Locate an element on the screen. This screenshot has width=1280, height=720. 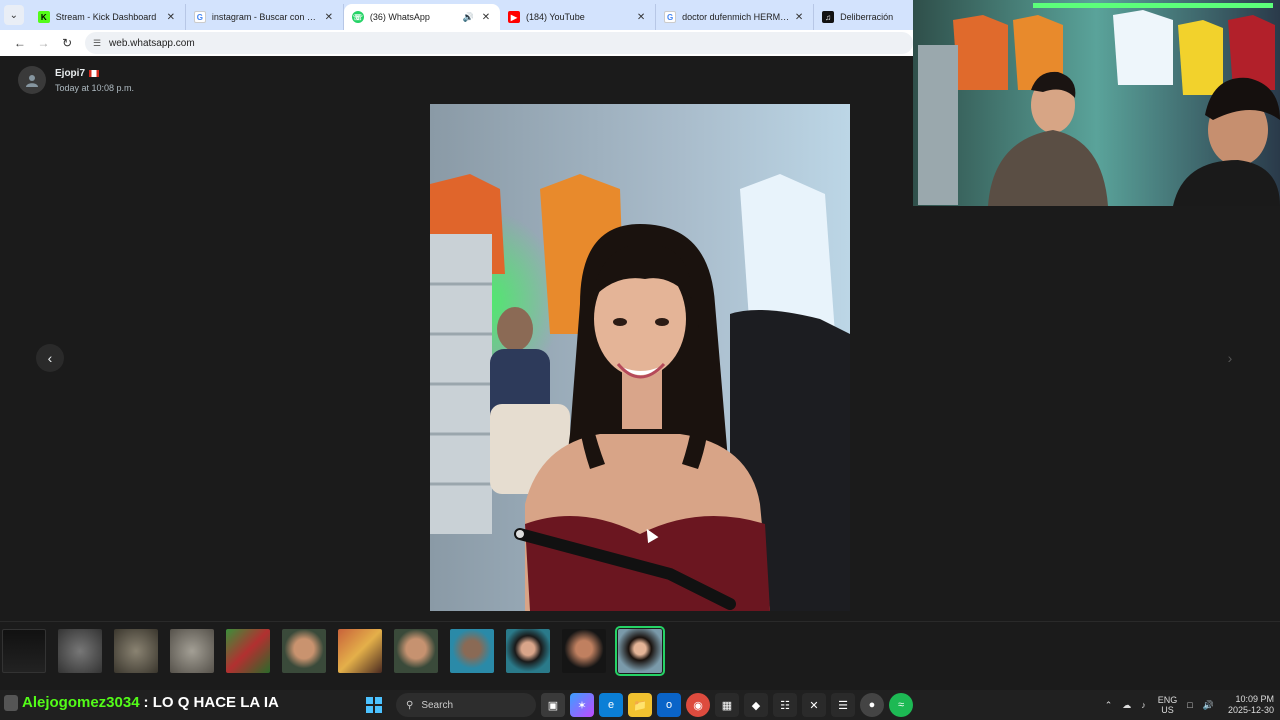
back-icon: ← is located at coordinates (20, 43).